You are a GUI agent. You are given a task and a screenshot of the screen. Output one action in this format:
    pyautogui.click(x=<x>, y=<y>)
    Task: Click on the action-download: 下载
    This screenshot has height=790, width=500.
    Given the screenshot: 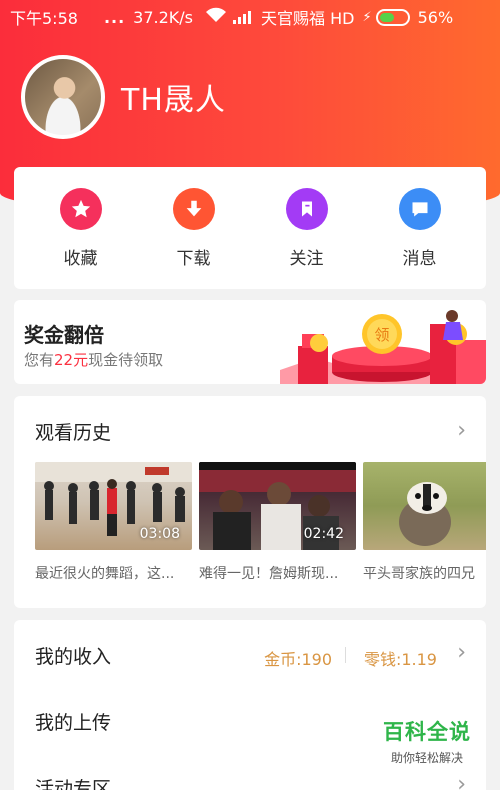 What is the action you would take?
    pyautogui.click(x=194, y=228)
    